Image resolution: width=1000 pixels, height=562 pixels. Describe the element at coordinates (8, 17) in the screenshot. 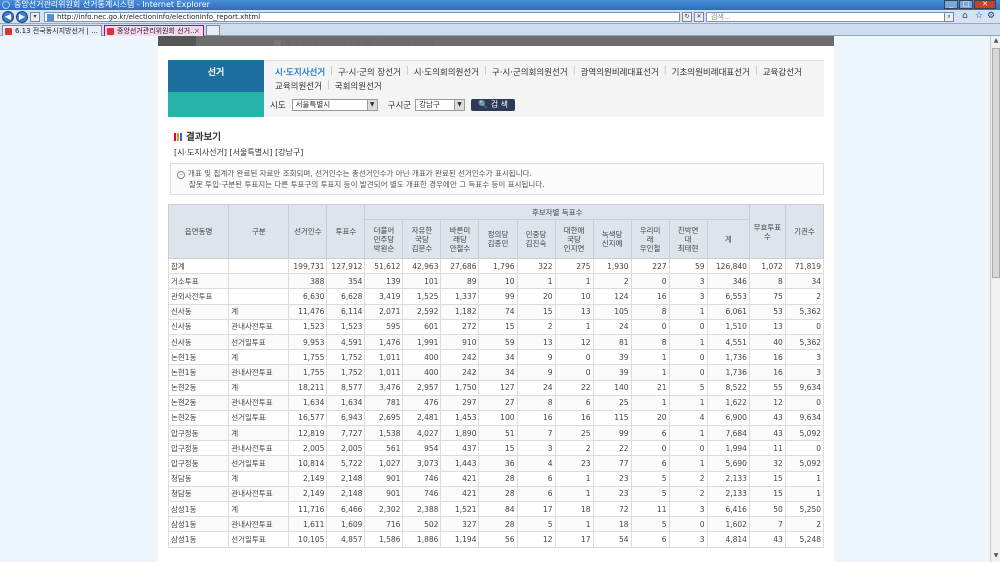

I see `back-icon: ◀` at that location.